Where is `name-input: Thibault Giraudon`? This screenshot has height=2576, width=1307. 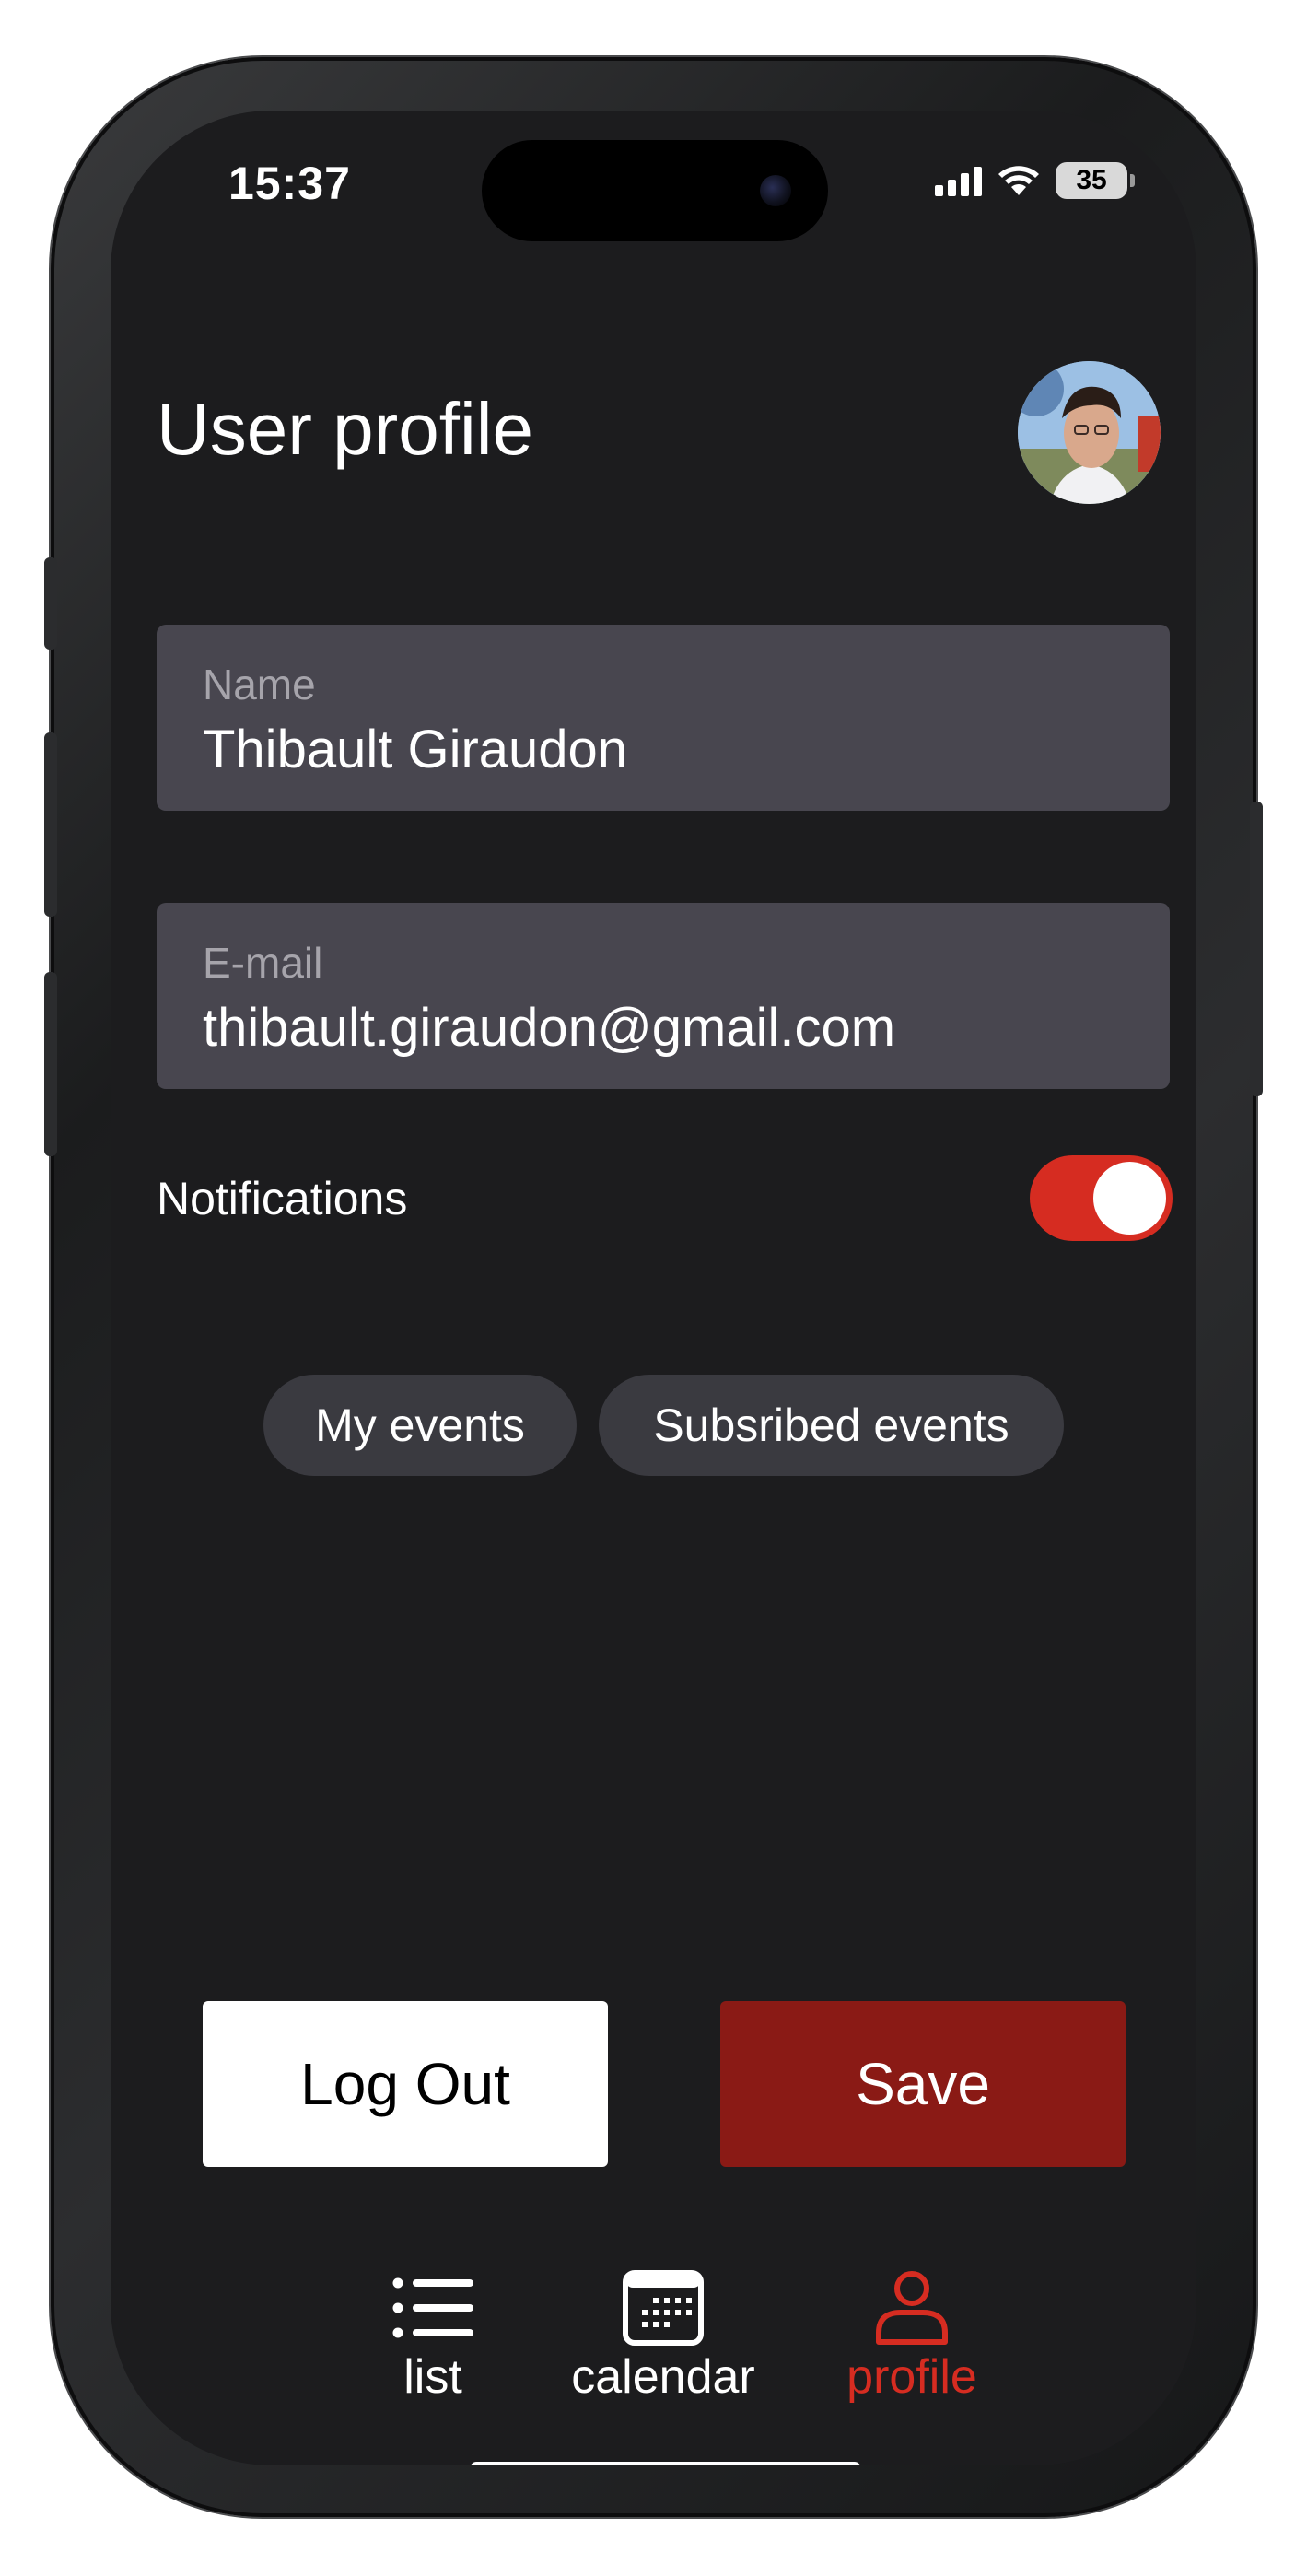 name-input: Thibault Giraudon is located at coordinates (687, 749).